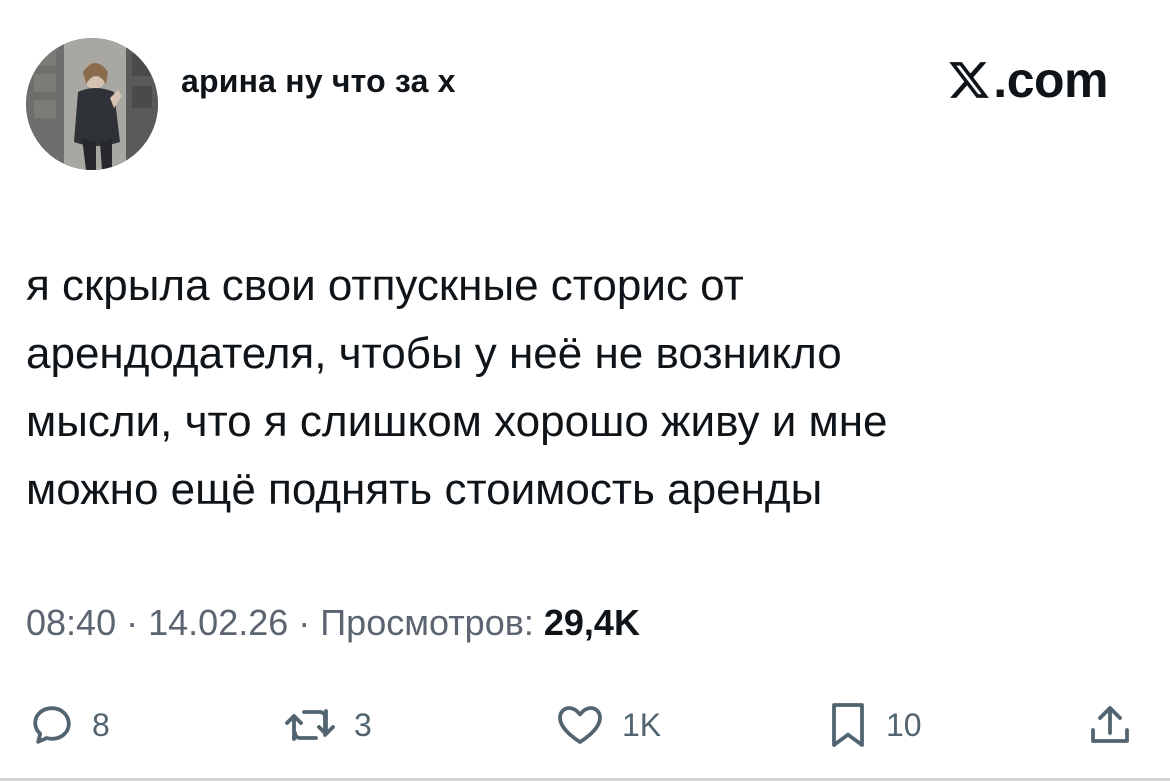  What do you see at coordinates (101, 724) in the screenshot?
I see `reply-count: 8` at bounding box center [101, 724].